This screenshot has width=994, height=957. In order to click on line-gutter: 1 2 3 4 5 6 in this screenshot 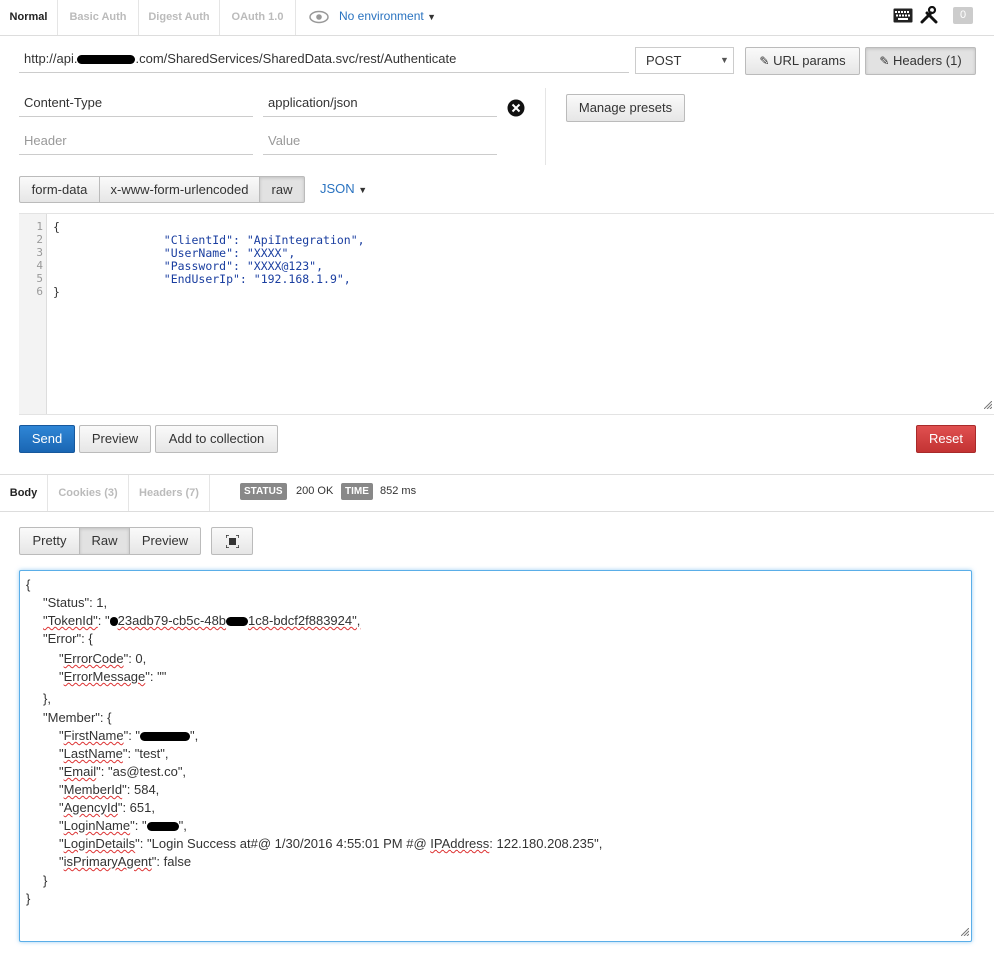, I will do `click(33, 314)`.